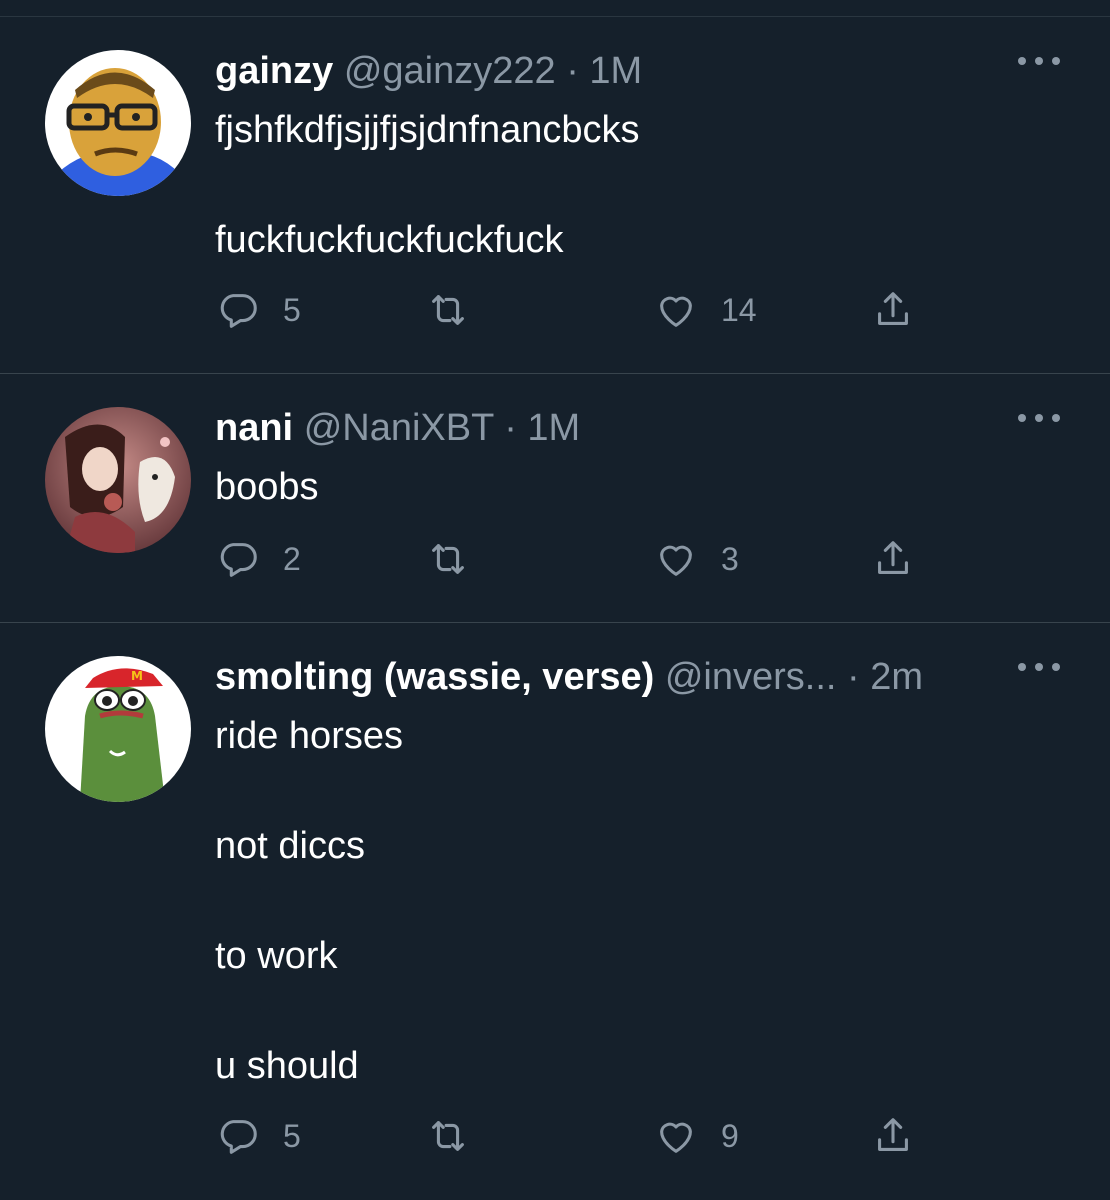 The height and width of the screenshot is (1200, 1110). Describe the element at coordinates (137, 676) in the screenshot. I see `svg-text: M` at that location.